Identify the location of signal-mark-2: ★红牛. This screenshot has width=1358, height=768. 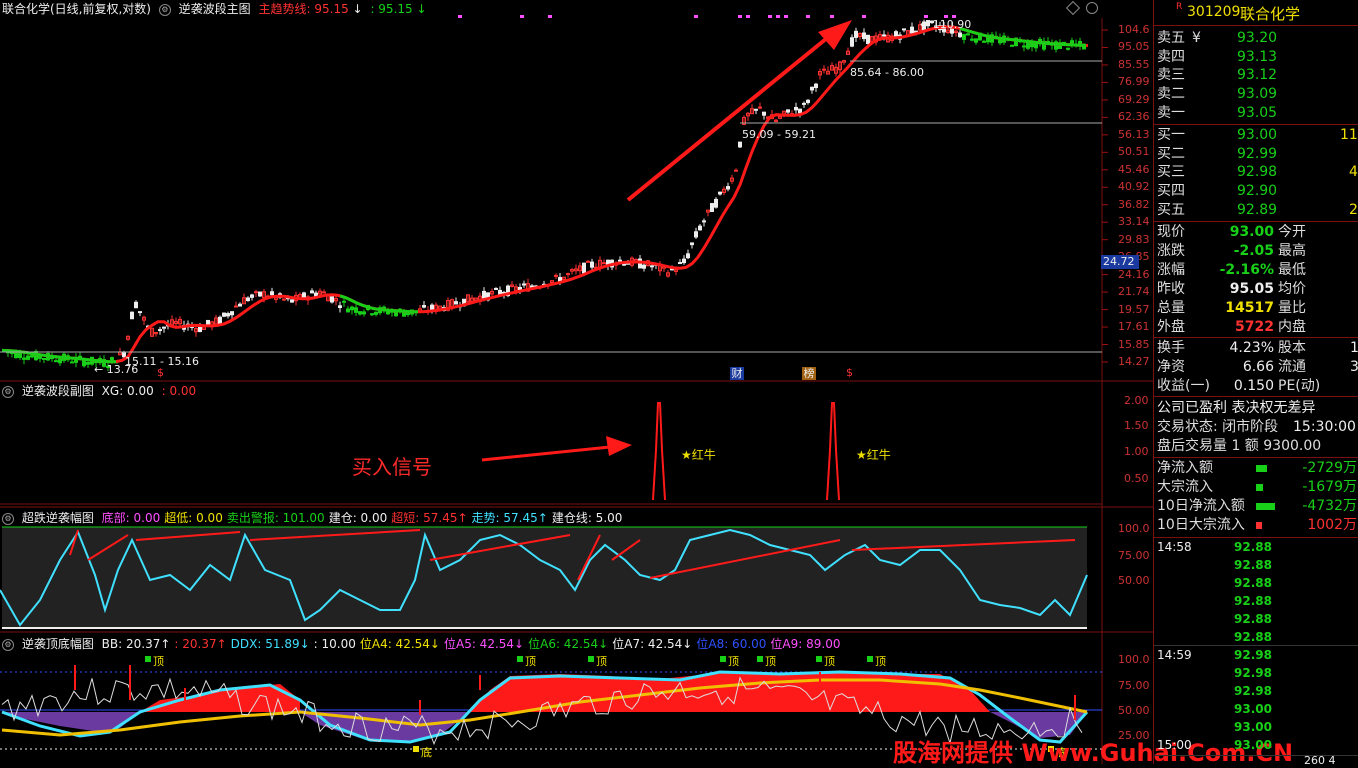
(873, 455).